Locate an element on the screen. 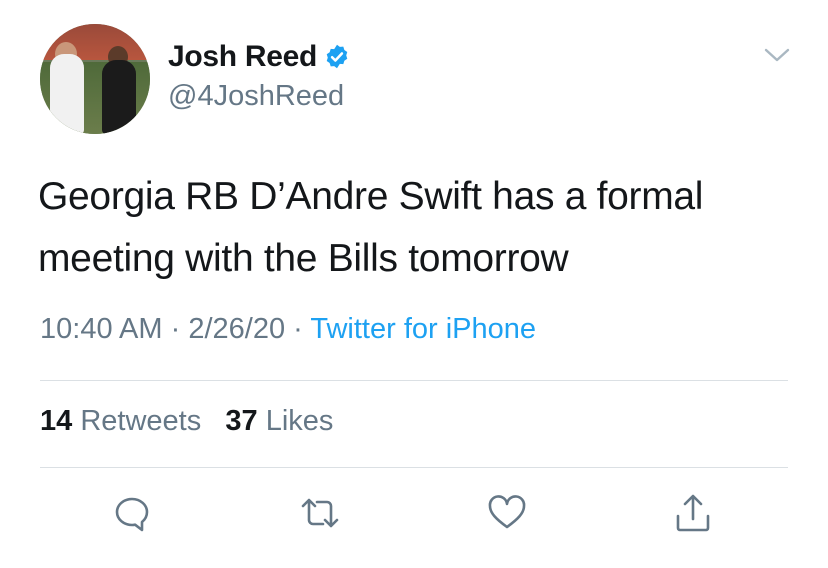 The image size is (828, 568). like-button is located at coordinates (507, 513).